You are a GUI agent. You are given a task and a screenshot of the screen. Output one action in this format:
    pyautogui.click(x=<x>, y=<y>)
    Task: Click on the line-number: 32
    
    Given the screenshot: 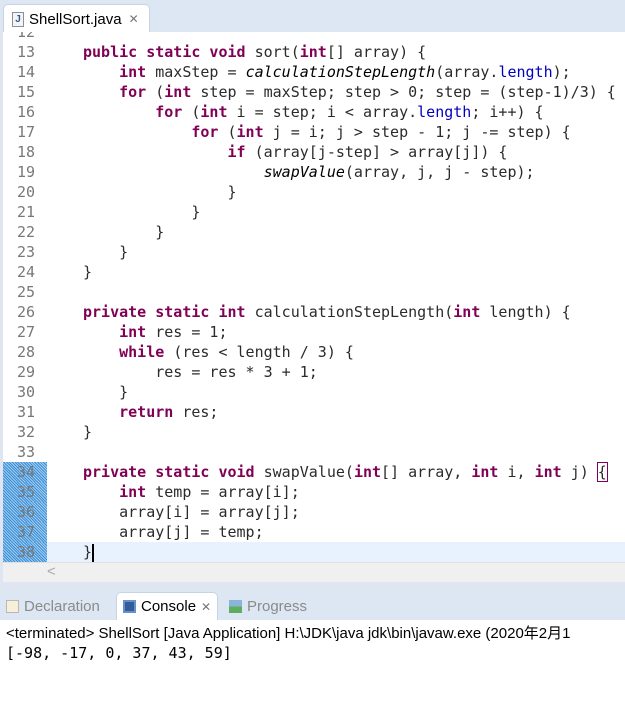 What is the action you would take?
    pyautogui.click(x=25, y=432)
    